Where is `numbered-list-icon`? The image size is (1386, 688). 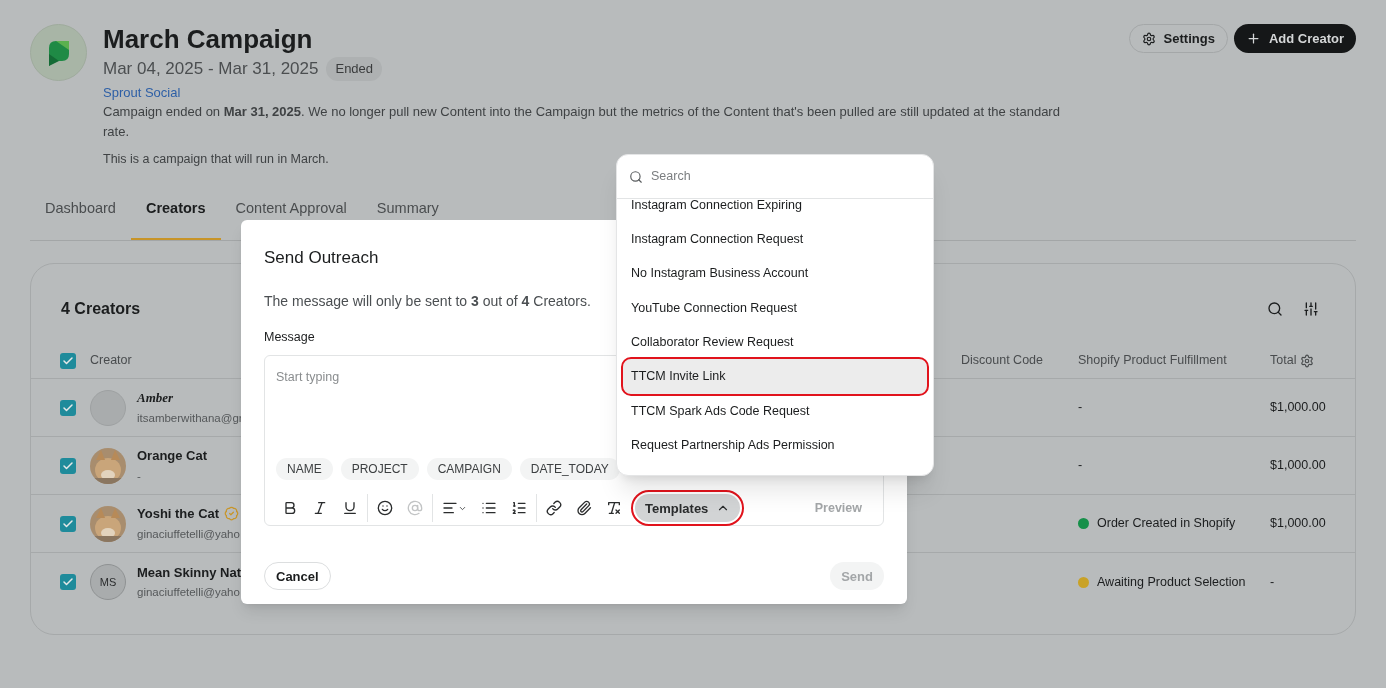
numbered-list-icon is located at coordinates (519, 508).